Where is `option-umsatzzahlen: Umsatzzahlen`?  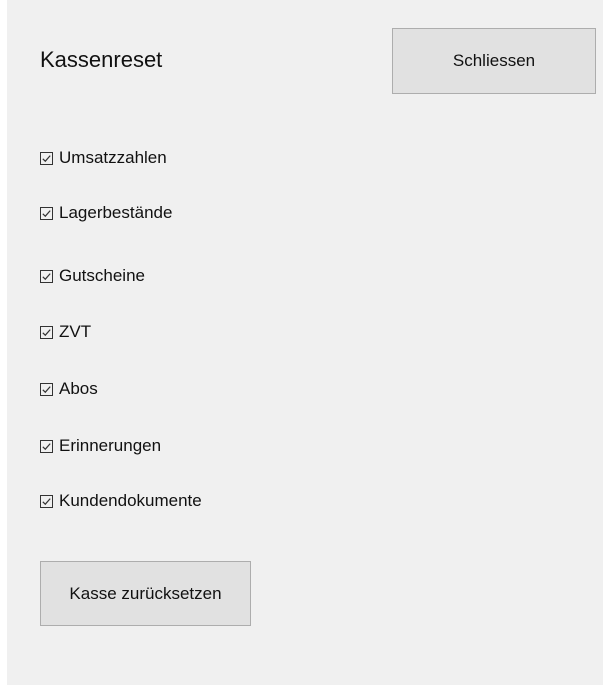 option-umsatzzahlen: Umsatzzahlen is located at coordinates (103, 158).